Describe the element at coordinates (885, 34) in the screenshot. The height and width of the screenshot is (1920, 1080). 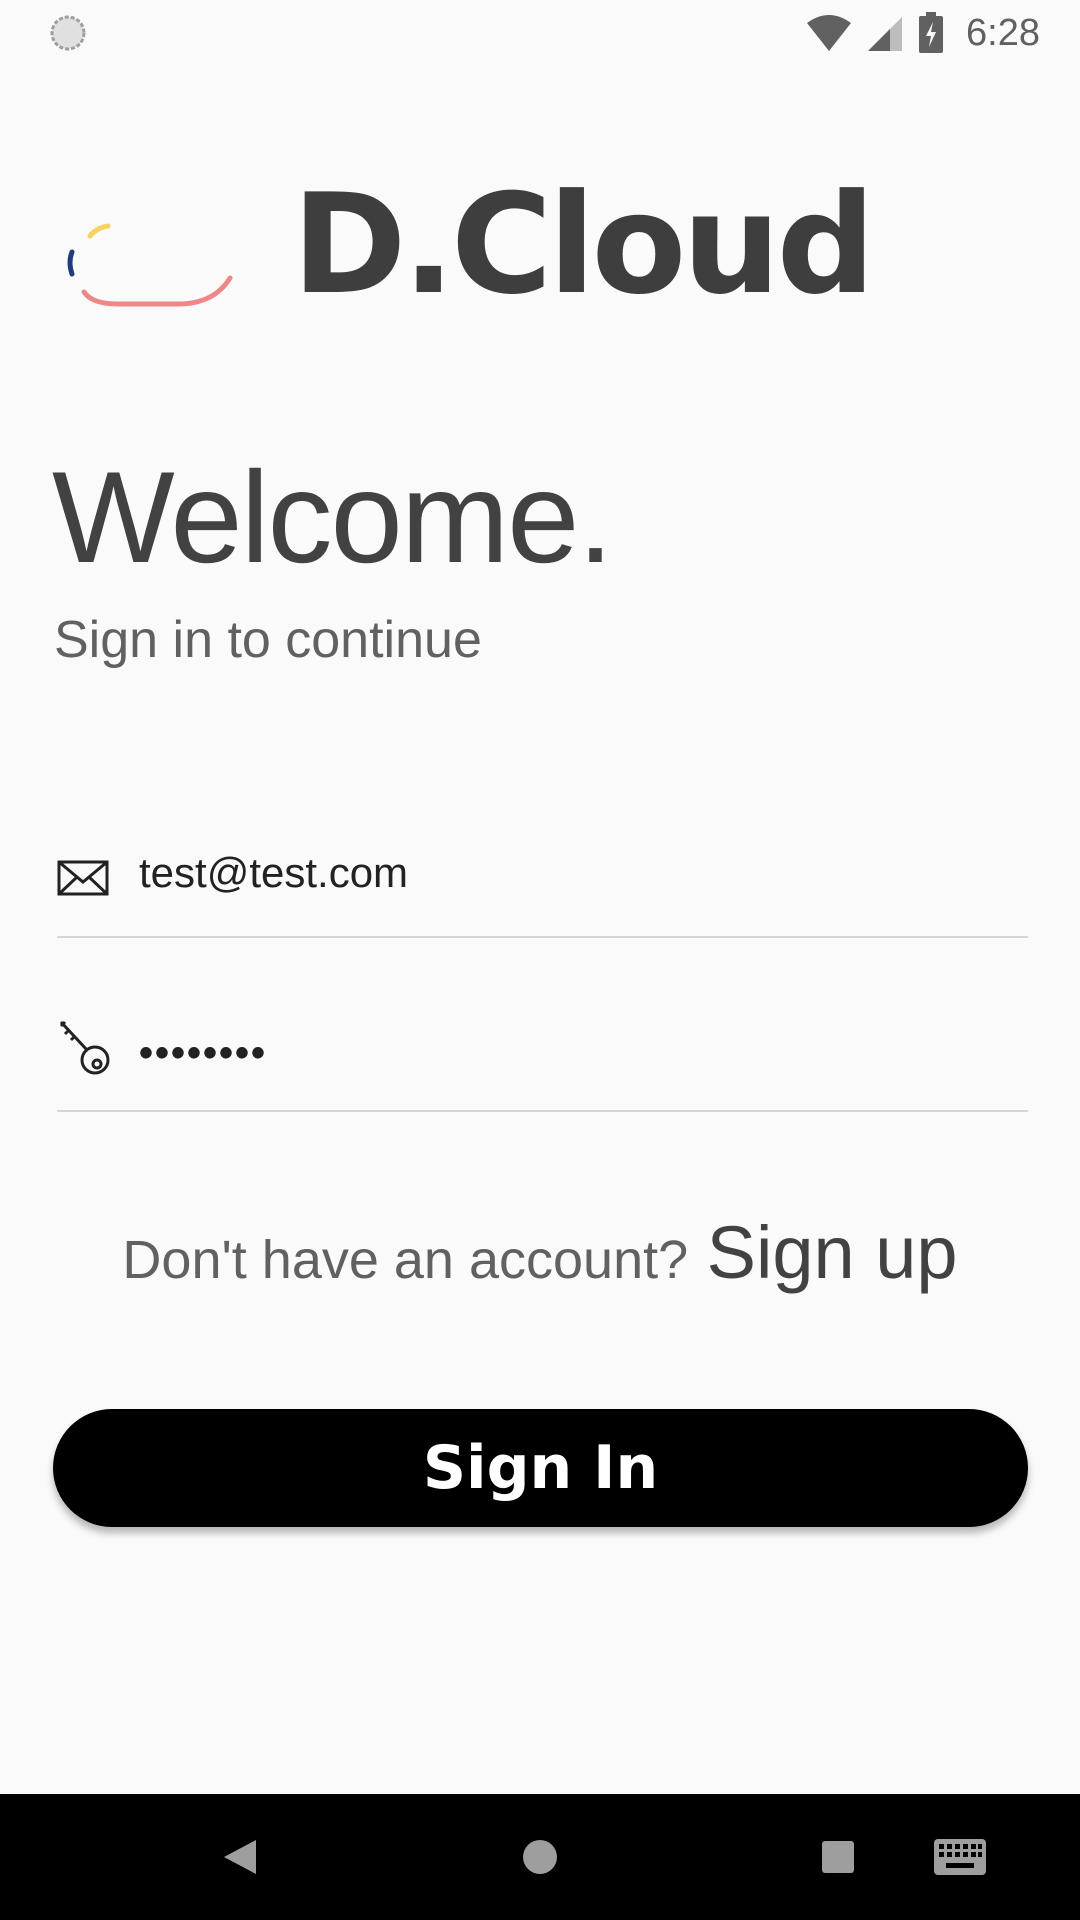
I see `cell-signal-icon` at that location.